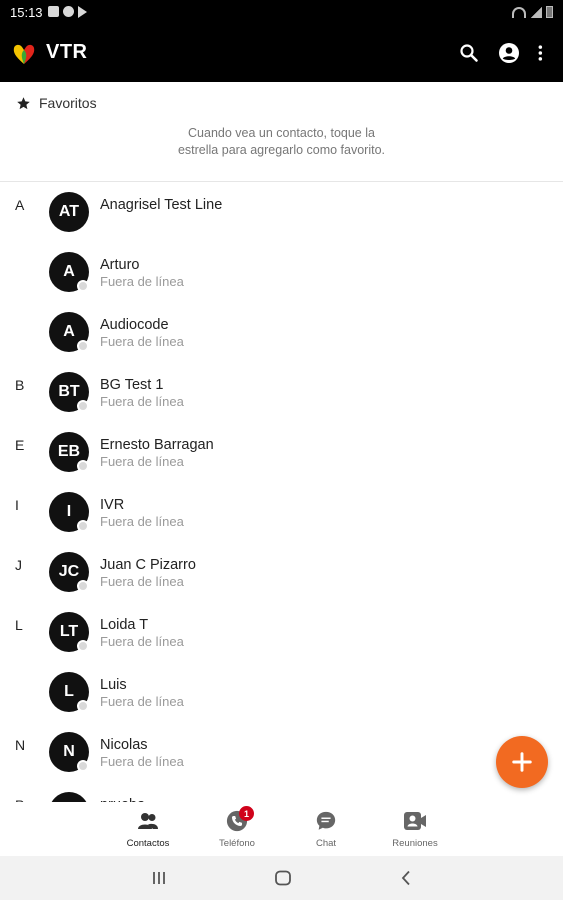 The height and width of the screenshot is (900, 563). What do you see at coordinates (237, 827) in the screenshot?
I see `tab-phone: 1 Teléfono` at bounding box center [237, 827].